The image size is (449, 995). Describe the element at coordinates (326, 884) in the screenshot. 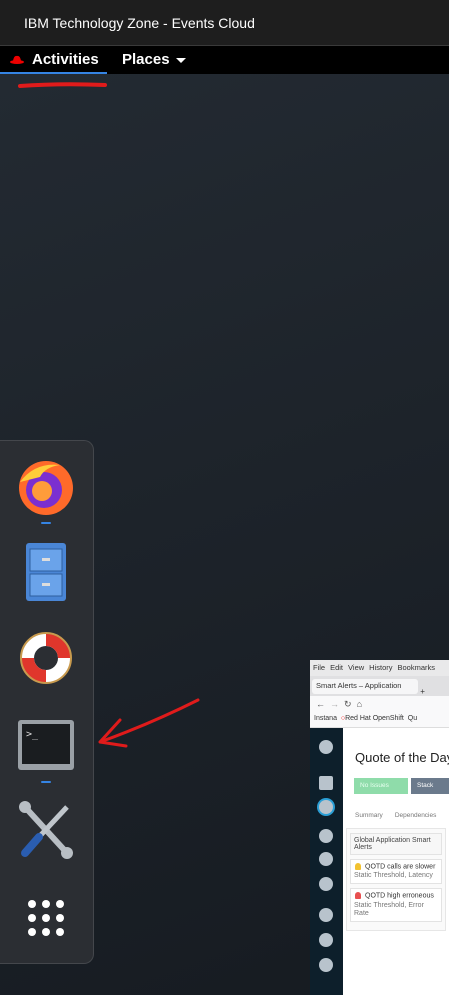

I see `synthetics-icon` at that location.